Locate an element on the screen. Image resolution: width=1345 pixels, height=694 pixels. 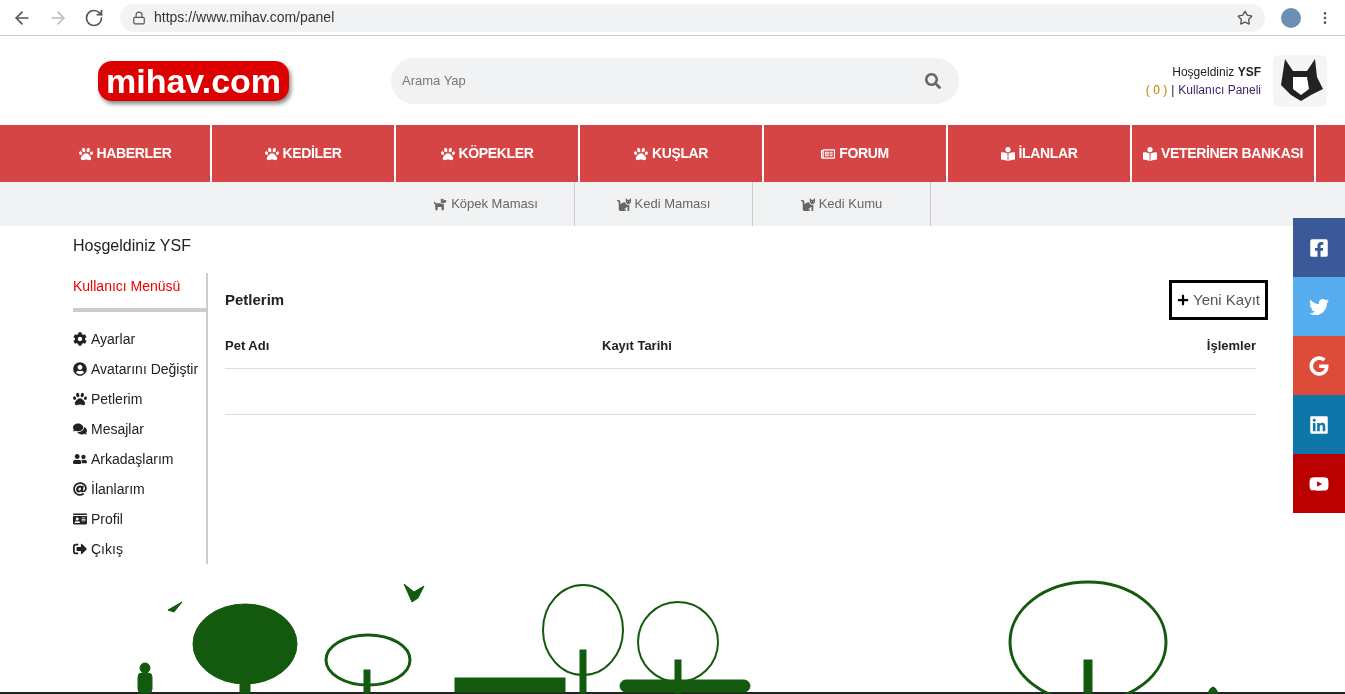
linkedin-icon is located at coordinates (1319, 424).